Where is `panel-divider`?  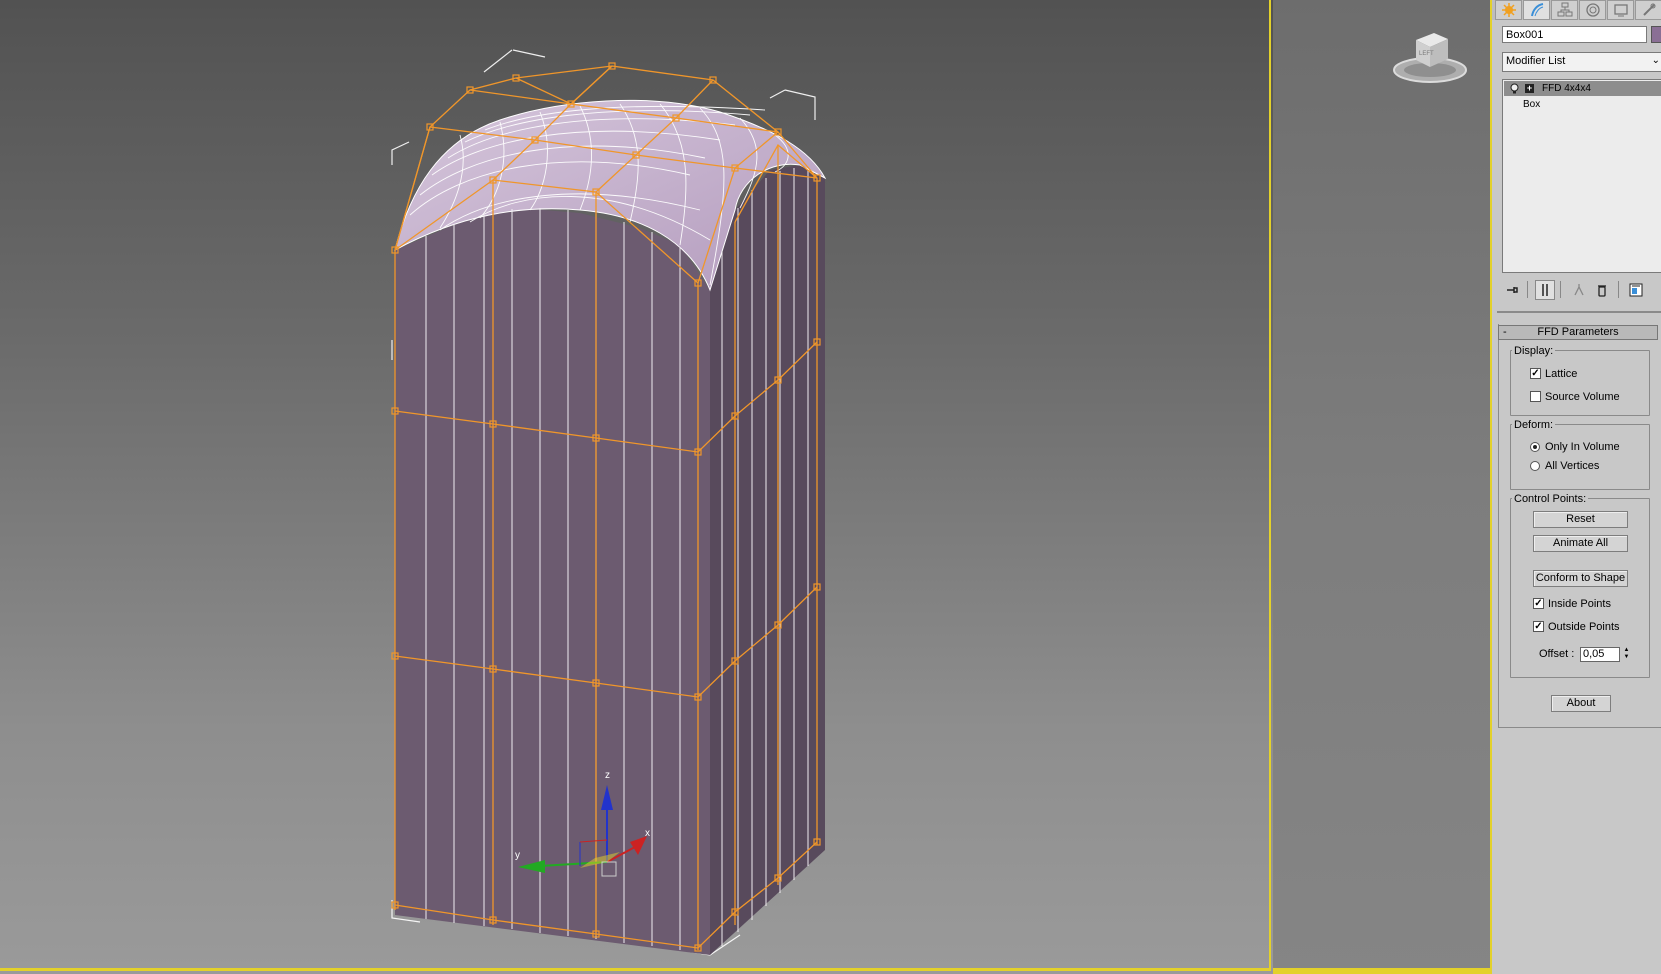 panel-divider is located at coordinates (1579, 312).